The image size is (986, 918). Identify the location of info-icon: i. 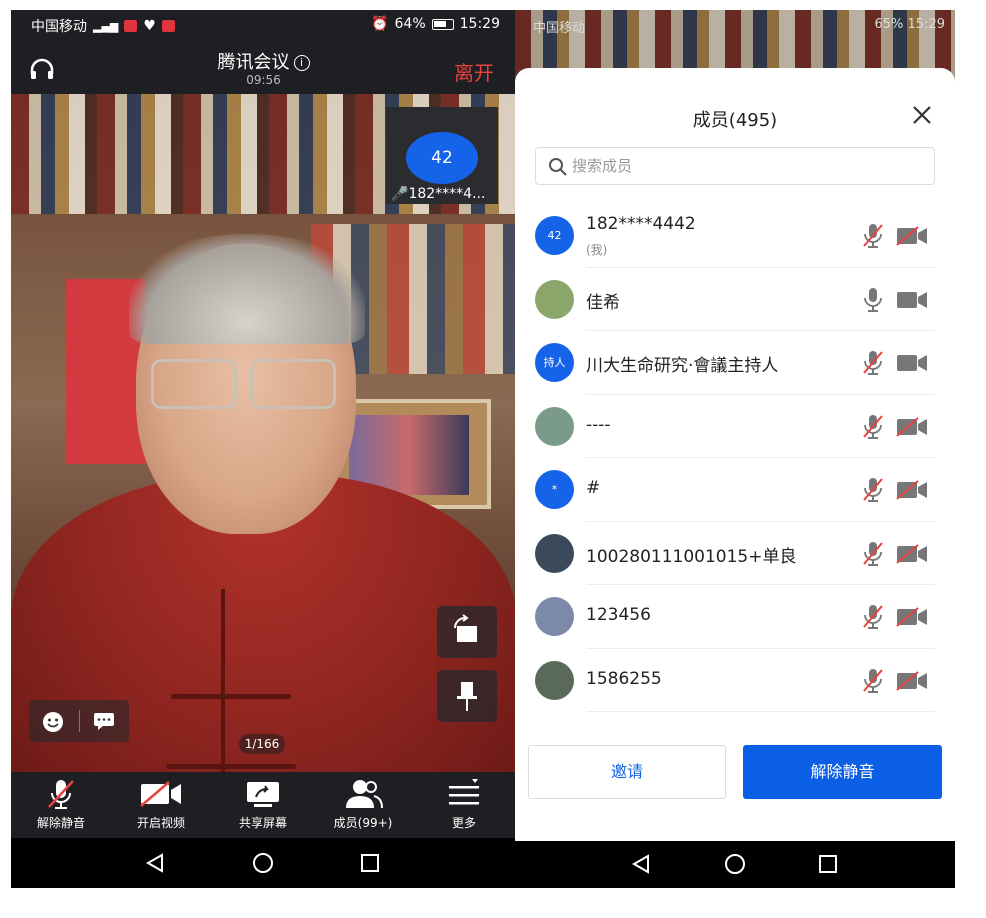
(301, 63).